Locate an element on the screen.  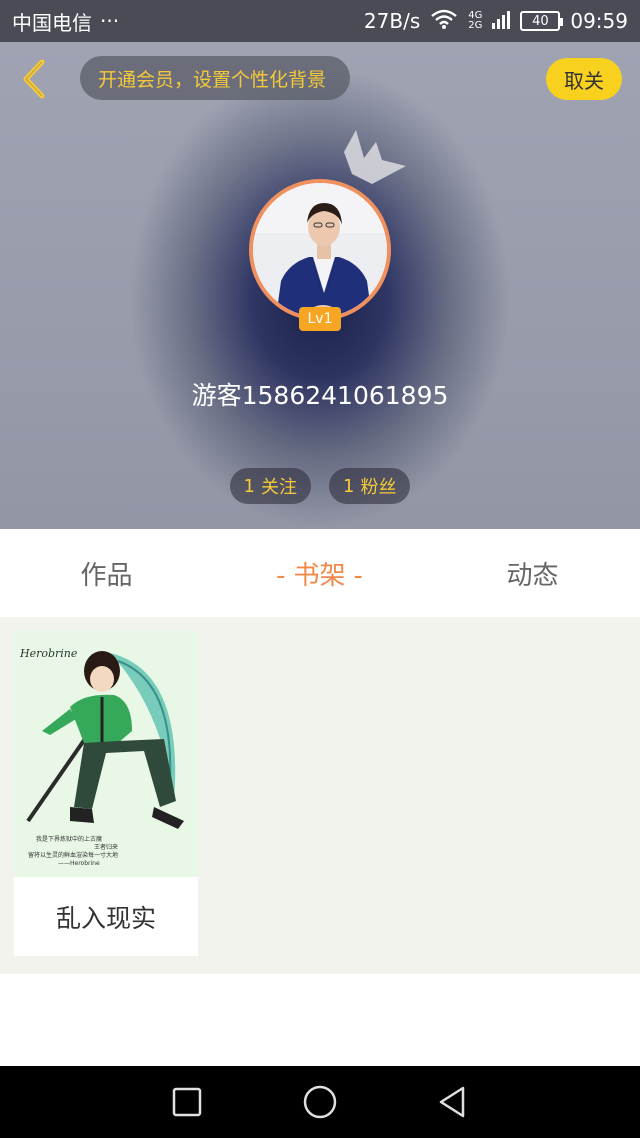
following-button: 1 关注 is located at coordinates (270, 486).